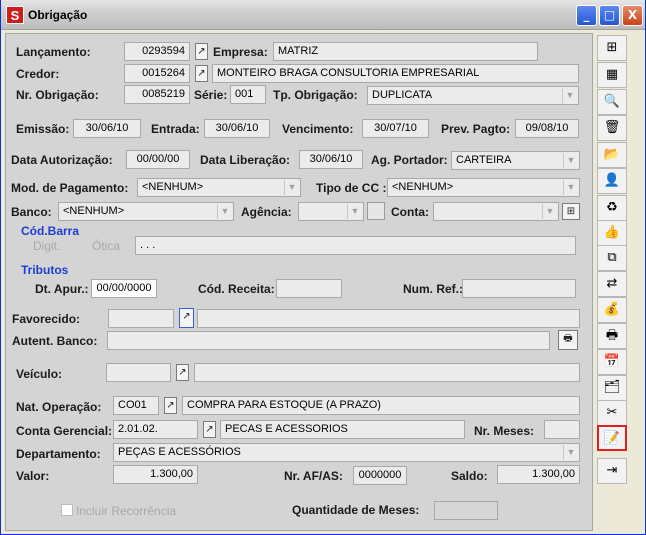  What do you see at coordinates (466, 510) in the screenshot?
I see `quantidade-meses-field` at bounding box center [466, 510].